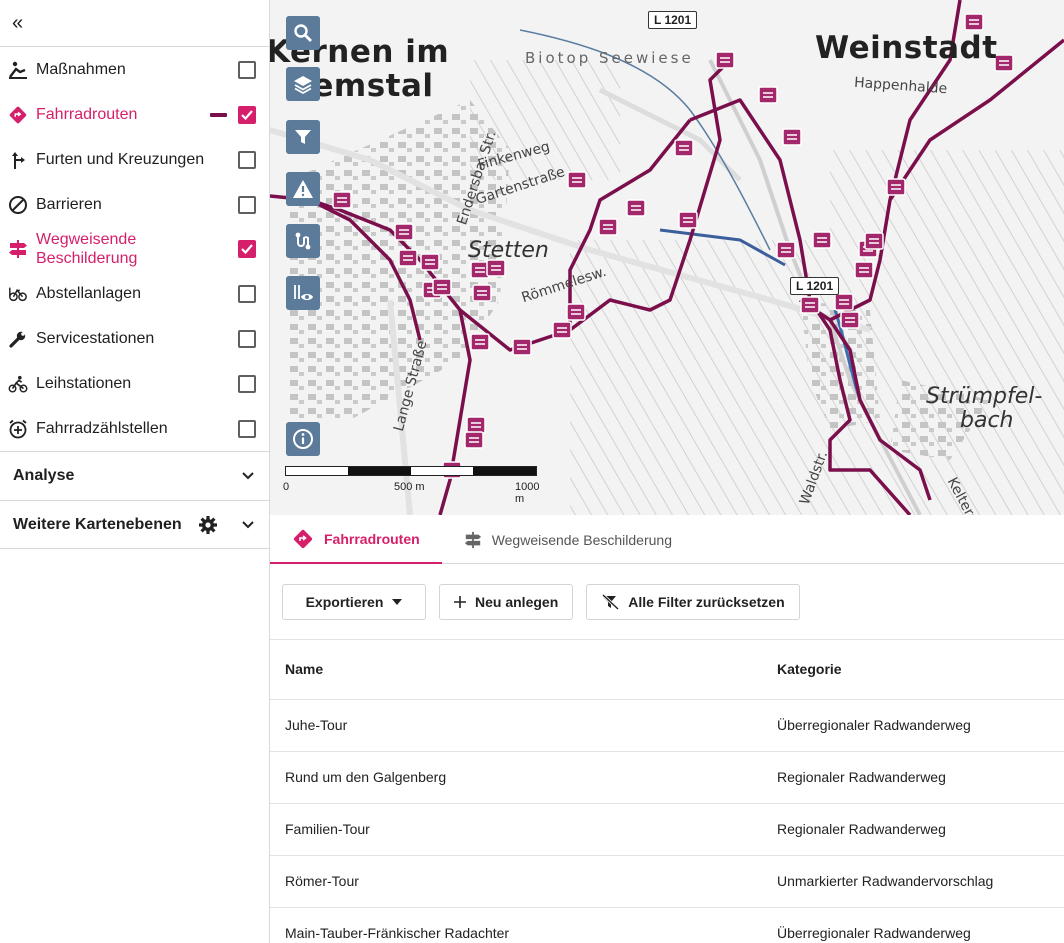  Describe the element at coordinates (134, 159) in the screenshot. I see `layer-item-furten: Furten und Kreuzungen` at that location.